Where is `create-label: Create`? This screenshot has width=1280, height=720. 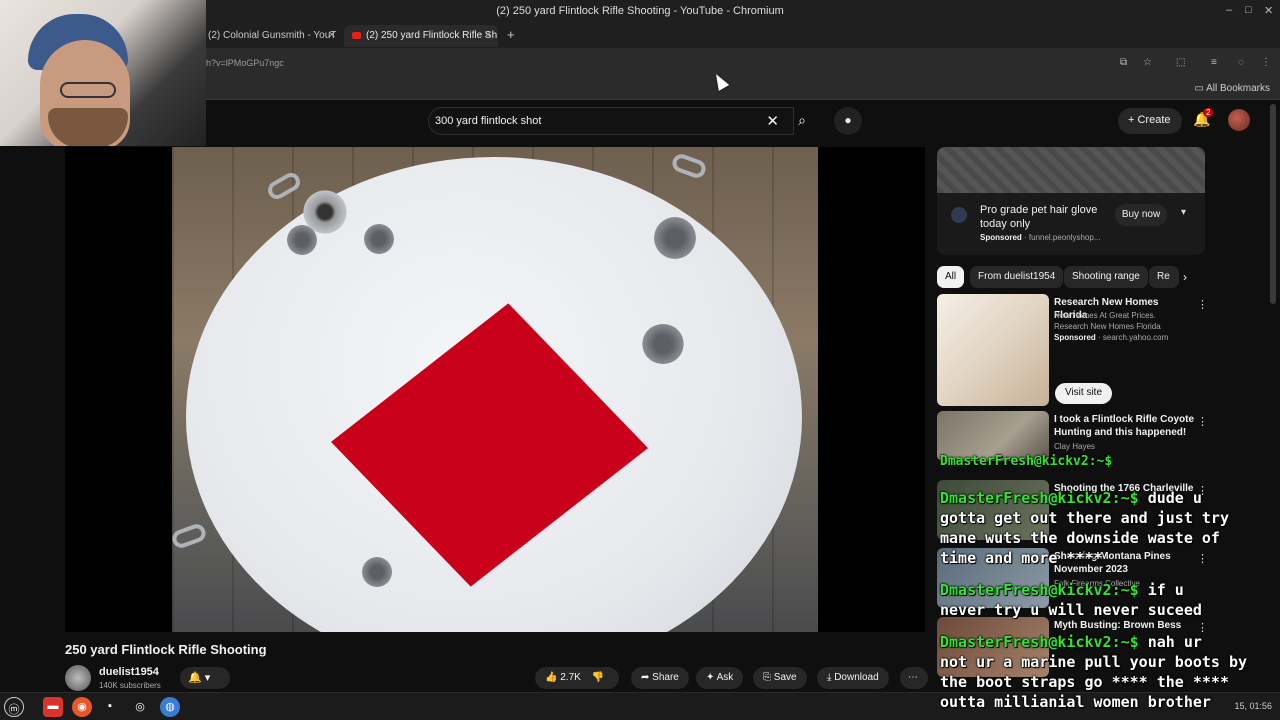
create-label: Create is located at coordinates (1154, 120).